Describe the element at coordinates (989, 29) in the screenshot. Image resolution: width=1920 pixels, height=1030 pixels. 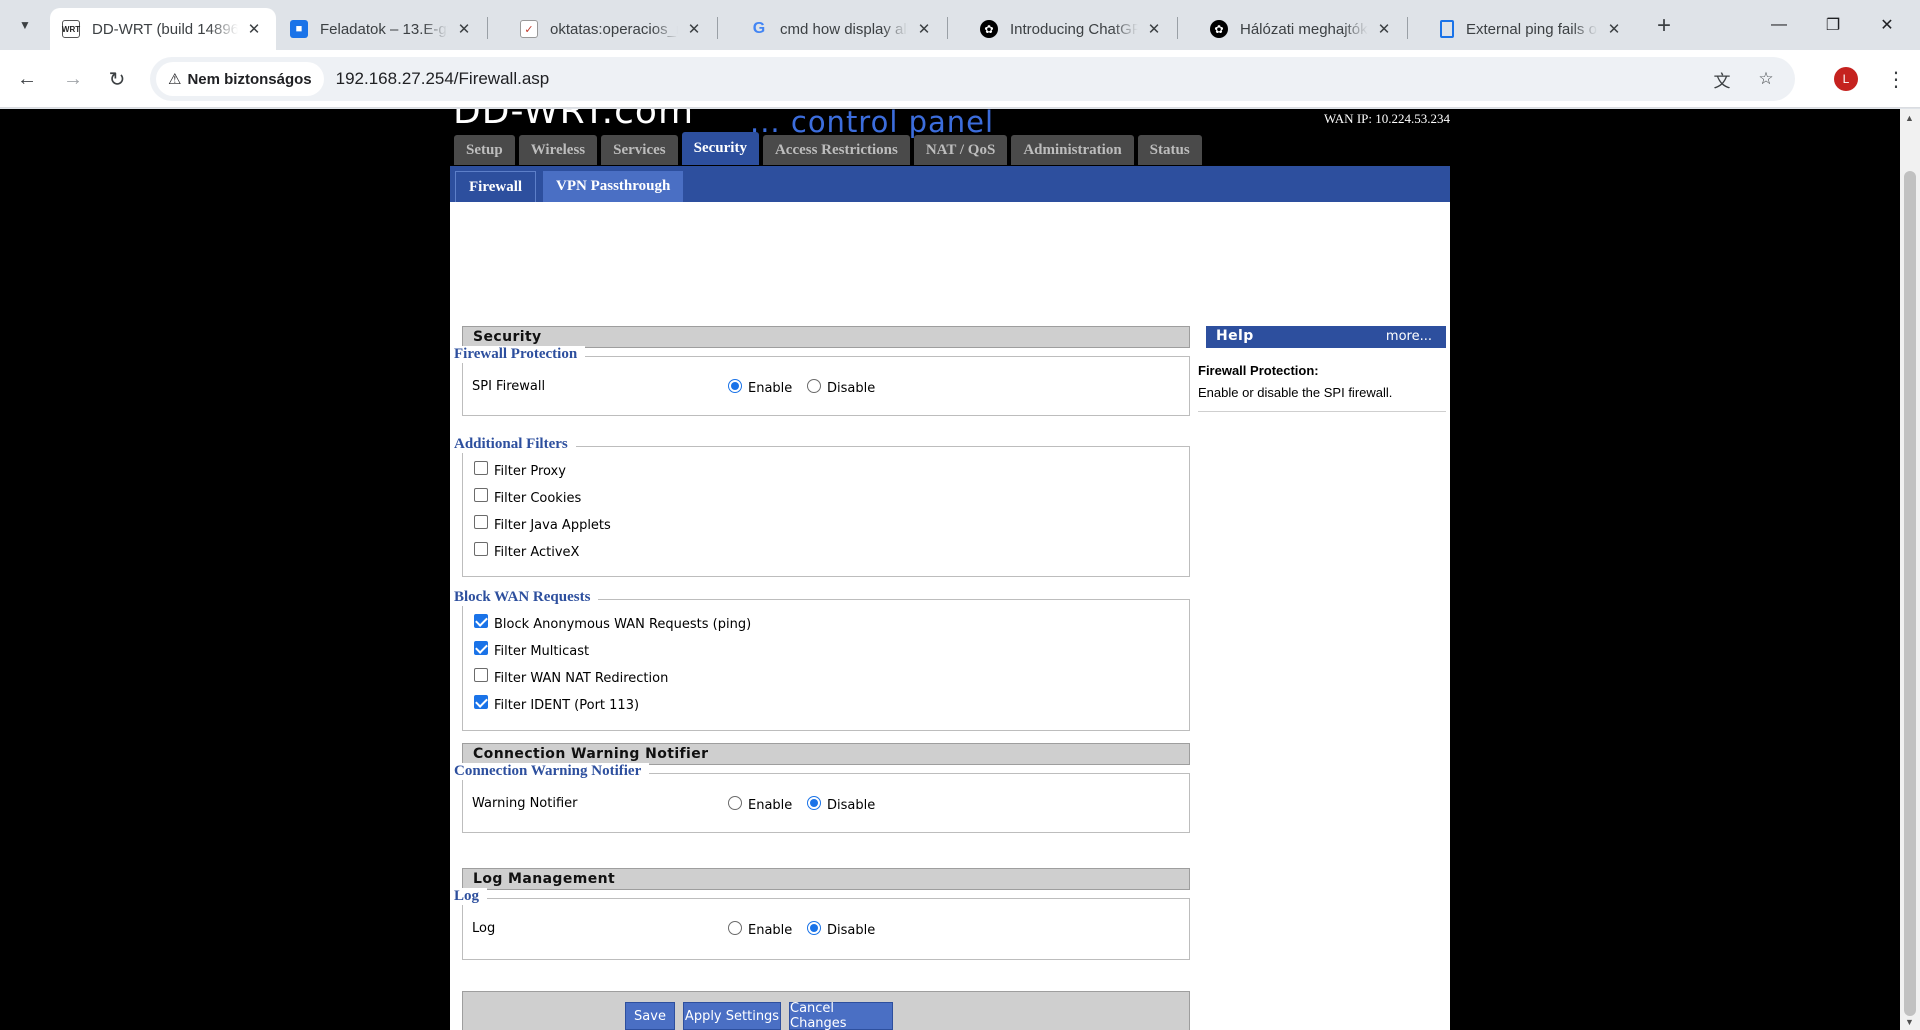
I see `openai-icon: ✿` at that location.